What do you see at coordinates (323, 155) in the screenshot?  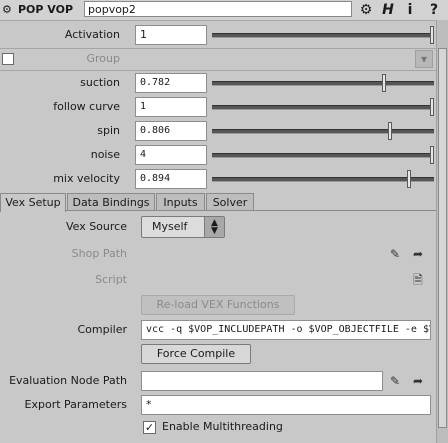 I see `noise-slider-track` at bounding box center [323, 155].